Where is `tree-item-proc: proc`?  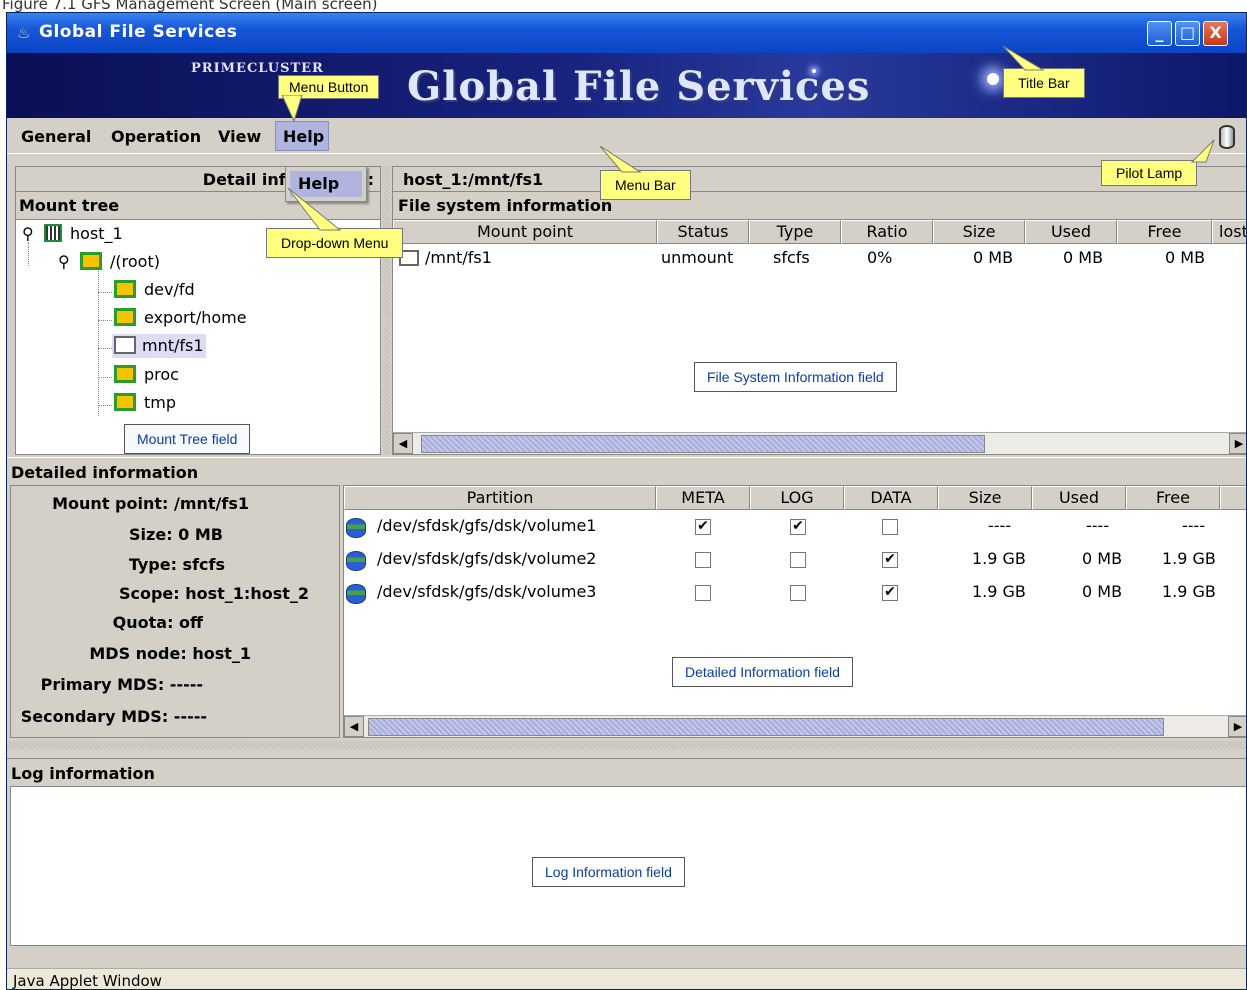
tree-item-proc: proc is located at coordinates (146, 375).